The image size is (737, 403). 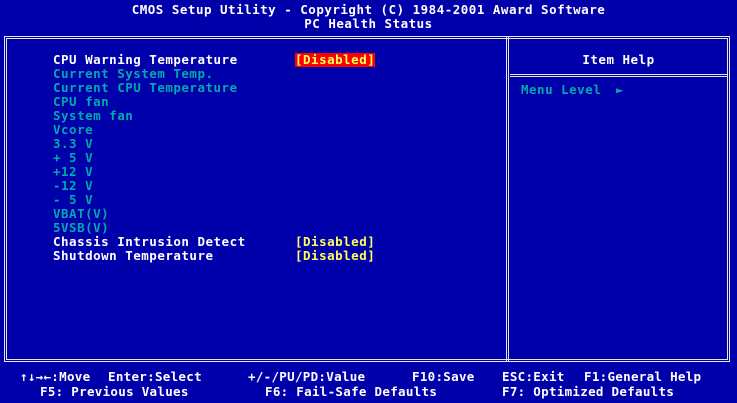 What do you see at coordinates (155, 376) in the screenshot?
I see `key-select-hint: Enter:Select` at bounding box center [155, 376].